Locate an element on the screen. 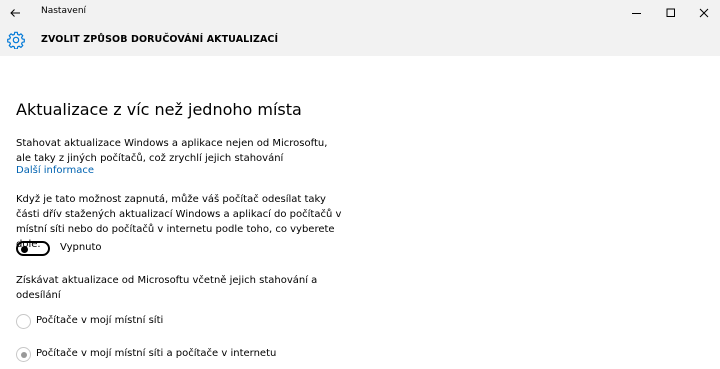  minimize-icon is located at coordinates (636, 13).